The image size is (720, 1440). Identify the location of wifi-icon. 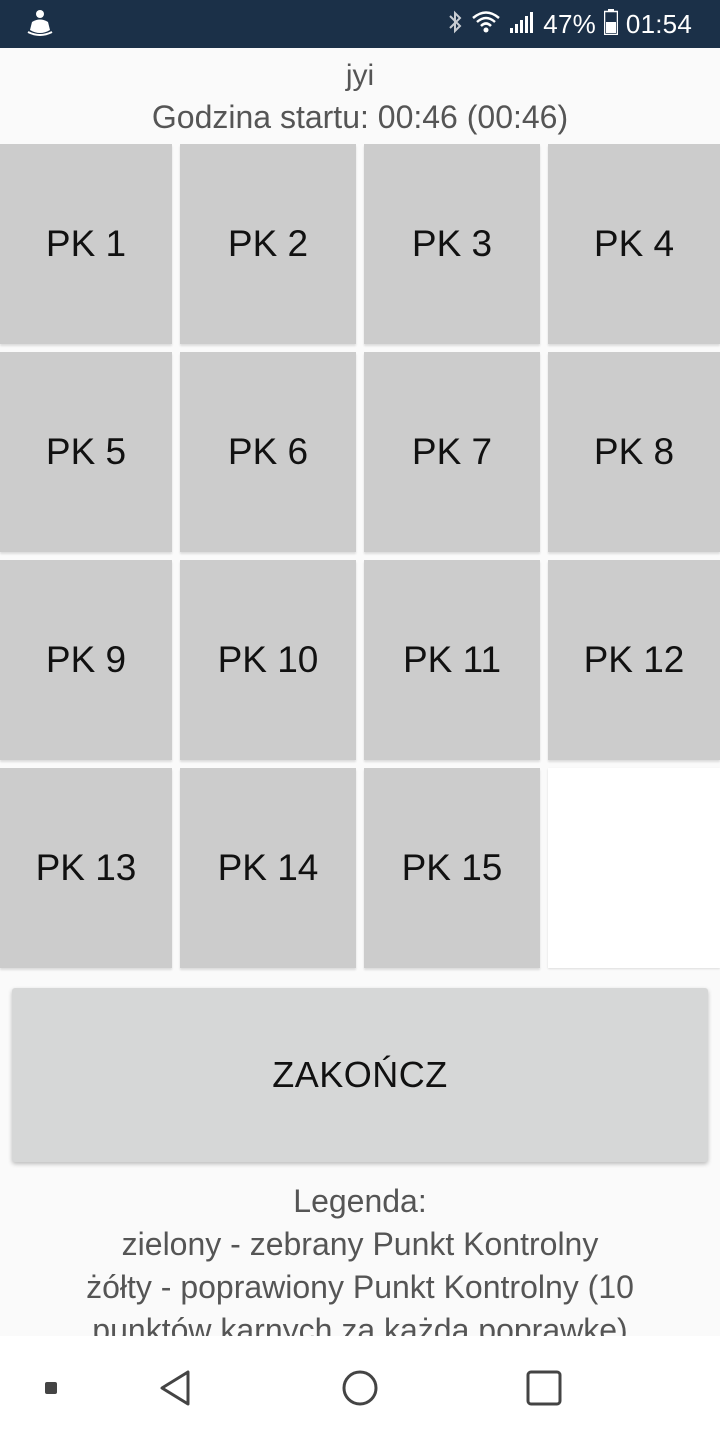
(486, 24).